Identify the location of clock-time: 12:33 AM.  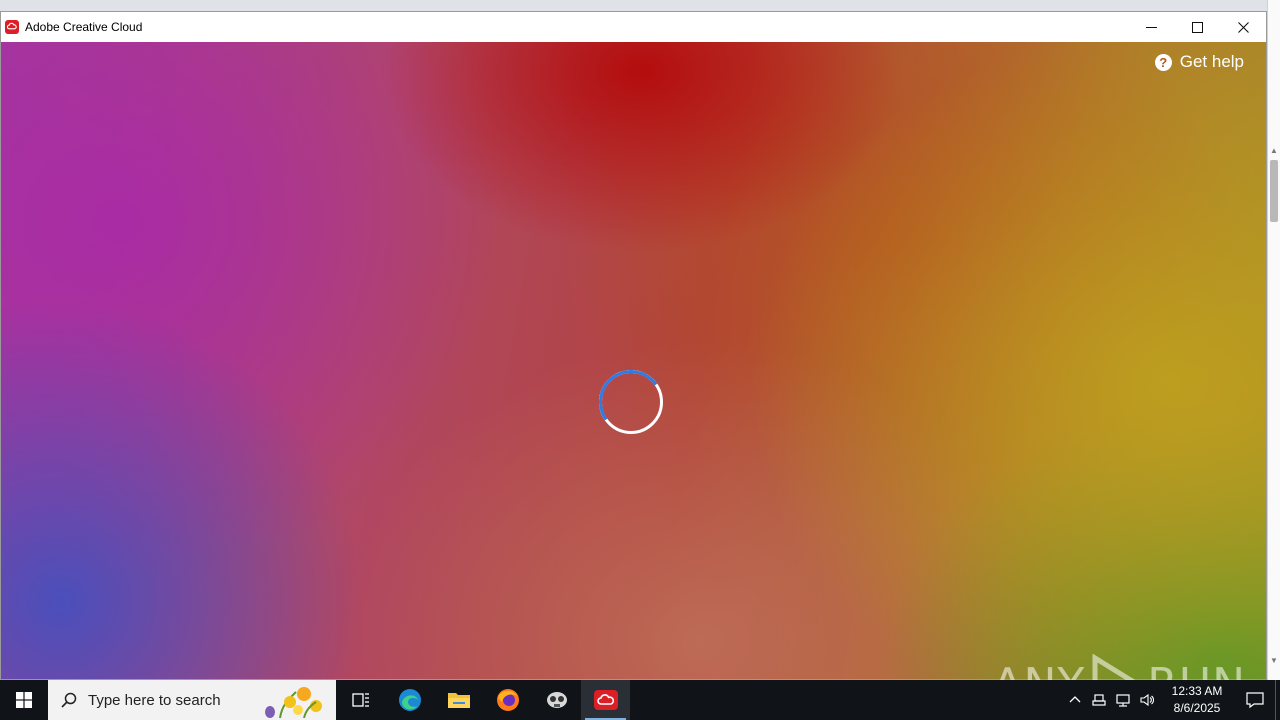
(1197, 691).